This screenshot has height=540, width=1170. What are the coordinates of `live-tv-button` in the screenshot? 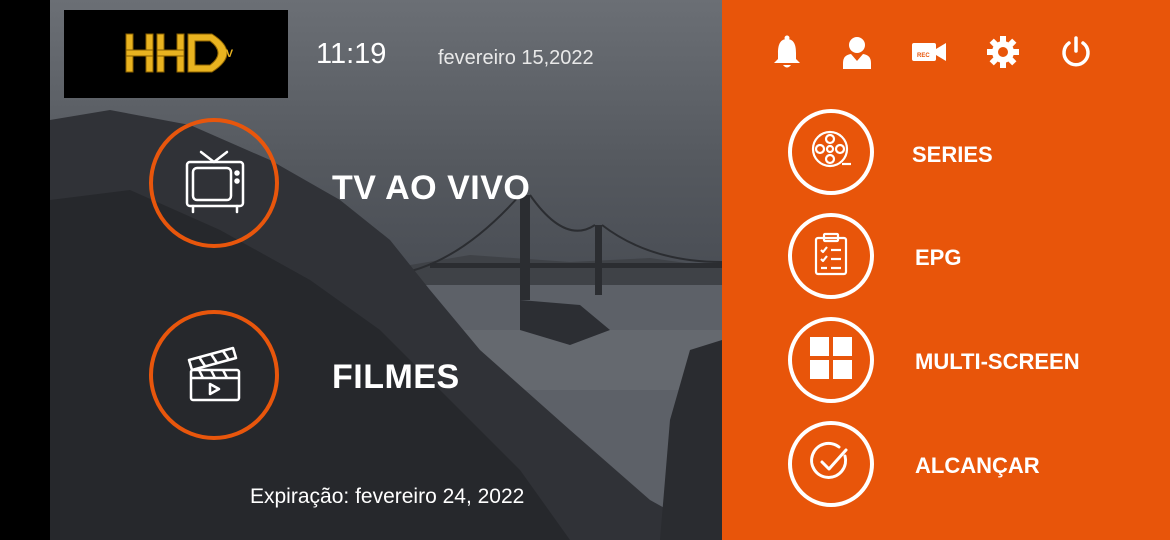 It's located at (214, 183).